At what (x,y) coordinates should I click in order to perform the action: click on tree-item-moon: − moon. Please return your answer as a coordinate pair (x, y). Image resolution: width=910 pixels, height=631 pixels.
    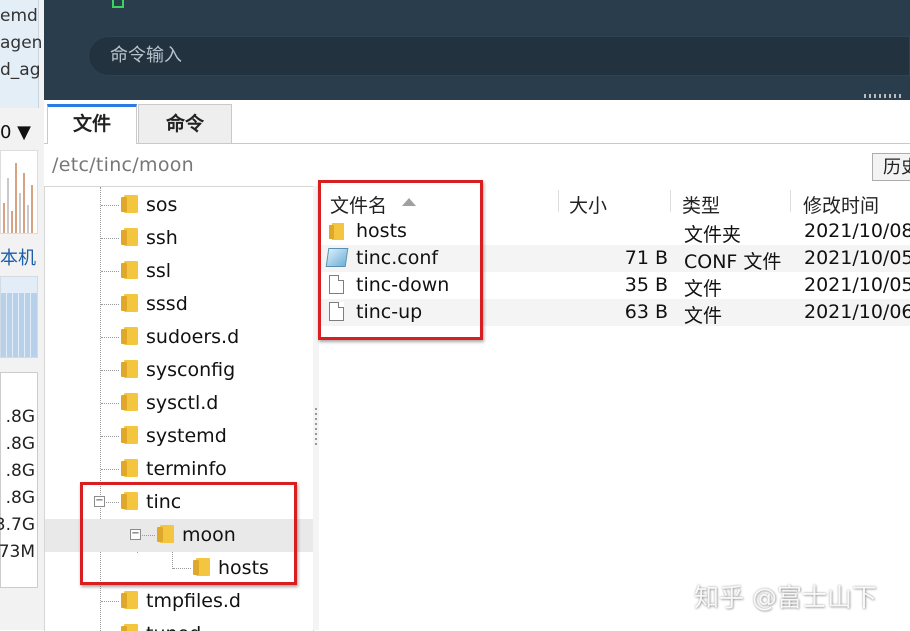
    Looking at the image, I should click on (179, 535).